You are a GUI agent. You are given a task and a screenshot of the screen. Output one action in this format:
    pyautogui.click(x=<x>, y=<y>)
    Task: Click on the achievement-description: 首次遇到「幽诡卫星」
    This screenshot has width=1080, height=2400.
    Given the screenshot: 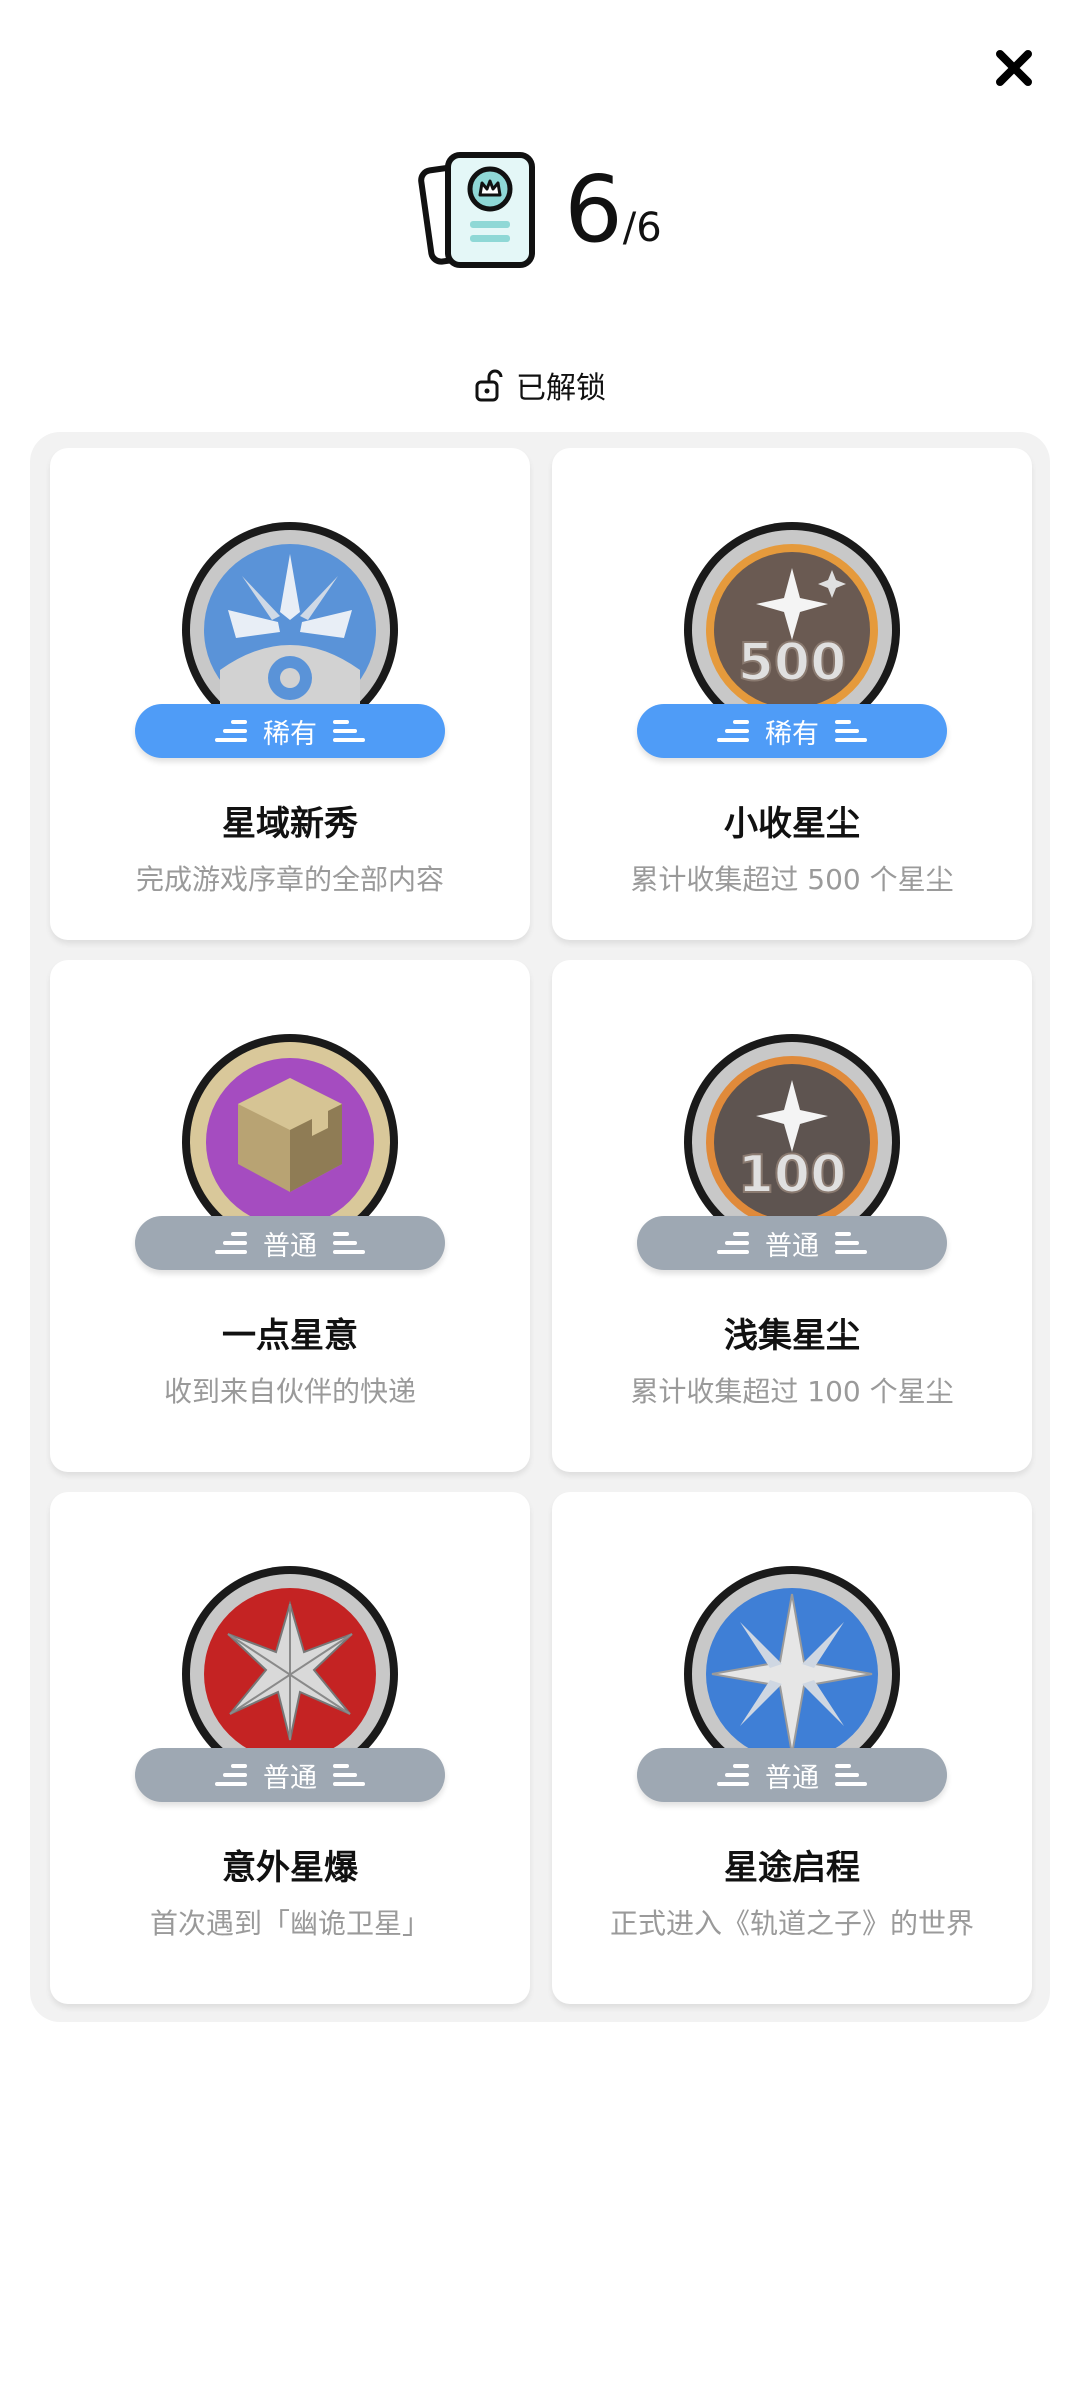 What is the action you would take?
    pyautogui.click(x=289, y=1923)
    